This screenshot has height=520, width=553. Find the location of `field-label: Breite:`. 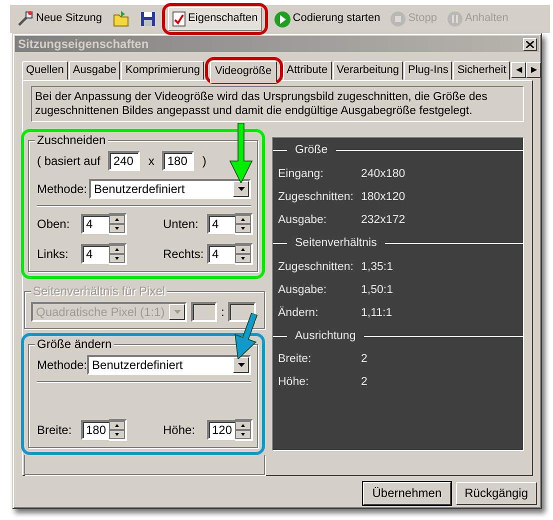

field-label: Breite: is located at coordinates (54, 430).